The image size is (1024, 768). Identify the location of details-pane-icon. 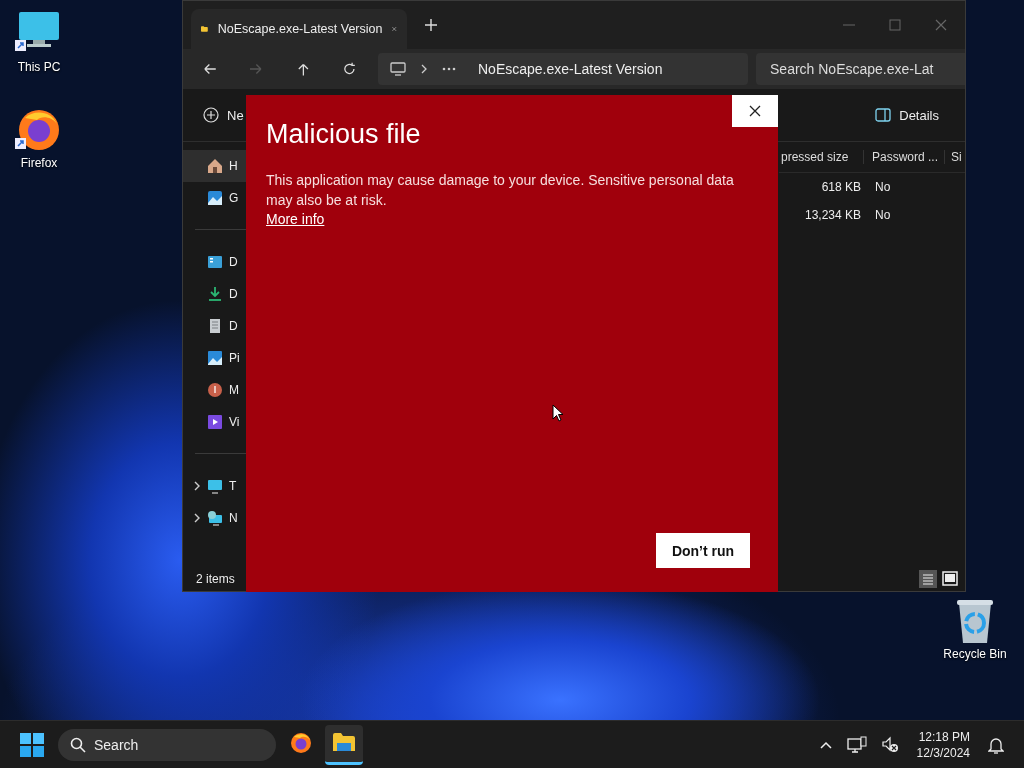
(883, 115).